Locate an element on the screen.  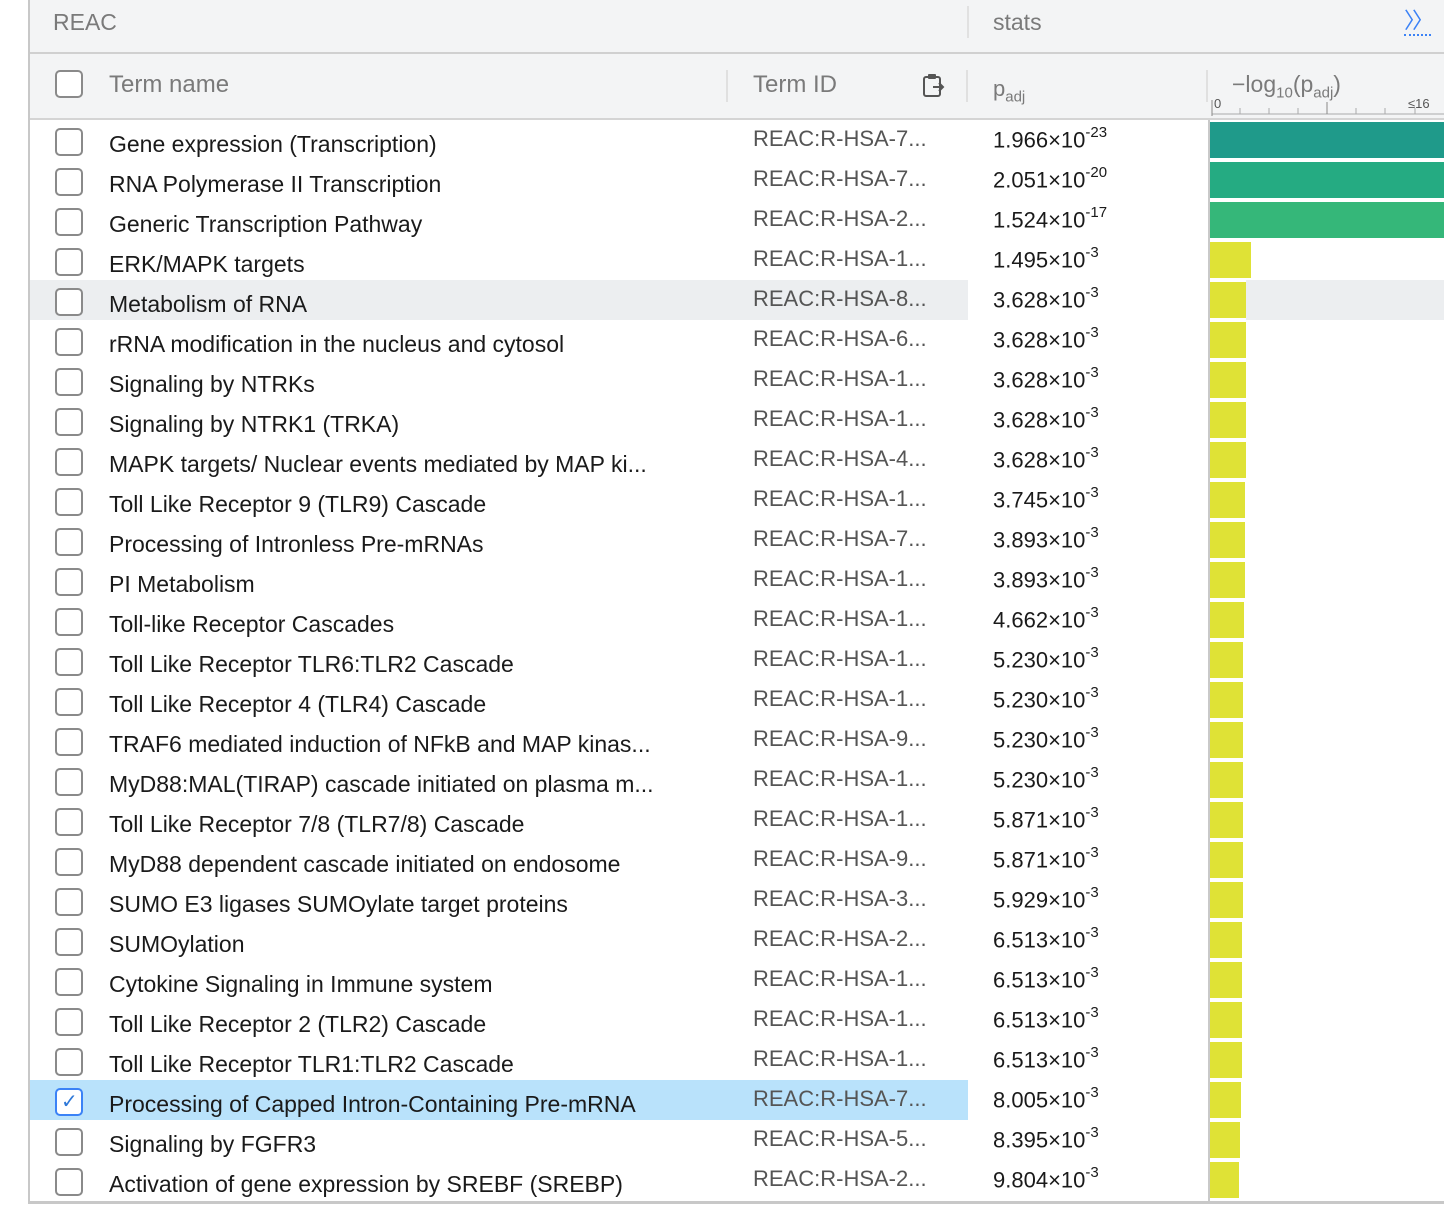
term-name: Toll Like Receptor 7/8 (TLR7/8) Cascade is located at coordinates (316, 824).